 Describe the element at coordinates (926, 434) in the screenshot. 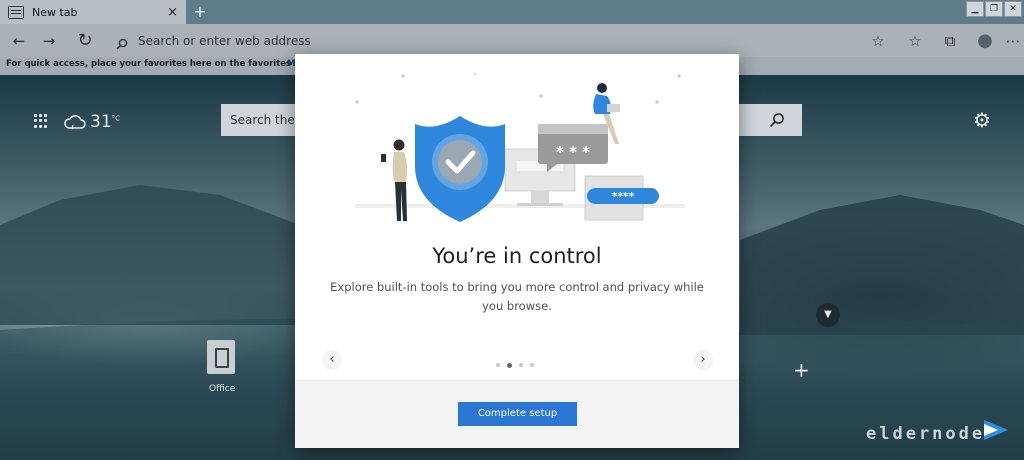

I see `eldernode-watermark: eldernode` at that location.